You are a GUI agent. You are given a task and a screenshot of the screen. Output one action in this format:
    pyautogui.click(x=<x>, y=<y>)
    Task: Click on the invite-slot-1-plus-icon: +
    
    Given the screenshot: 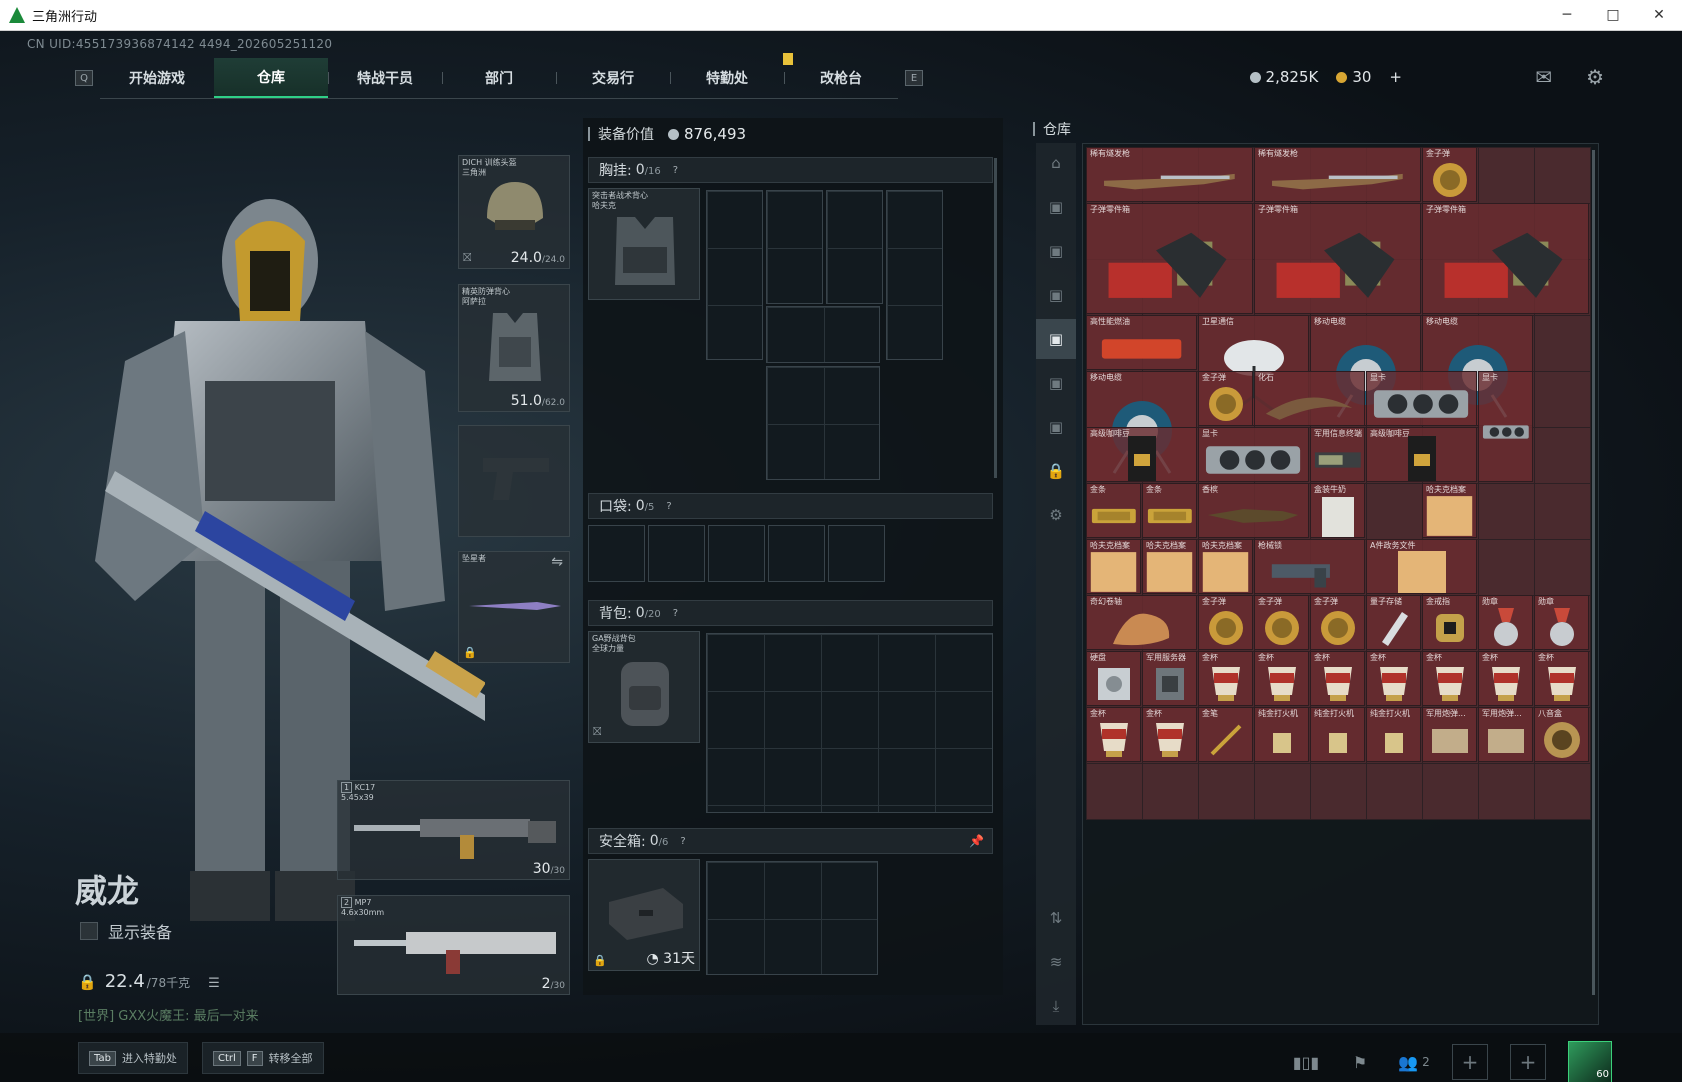 What is the action you would take?
    pyautogui.click(x=1470, y=1062)
    